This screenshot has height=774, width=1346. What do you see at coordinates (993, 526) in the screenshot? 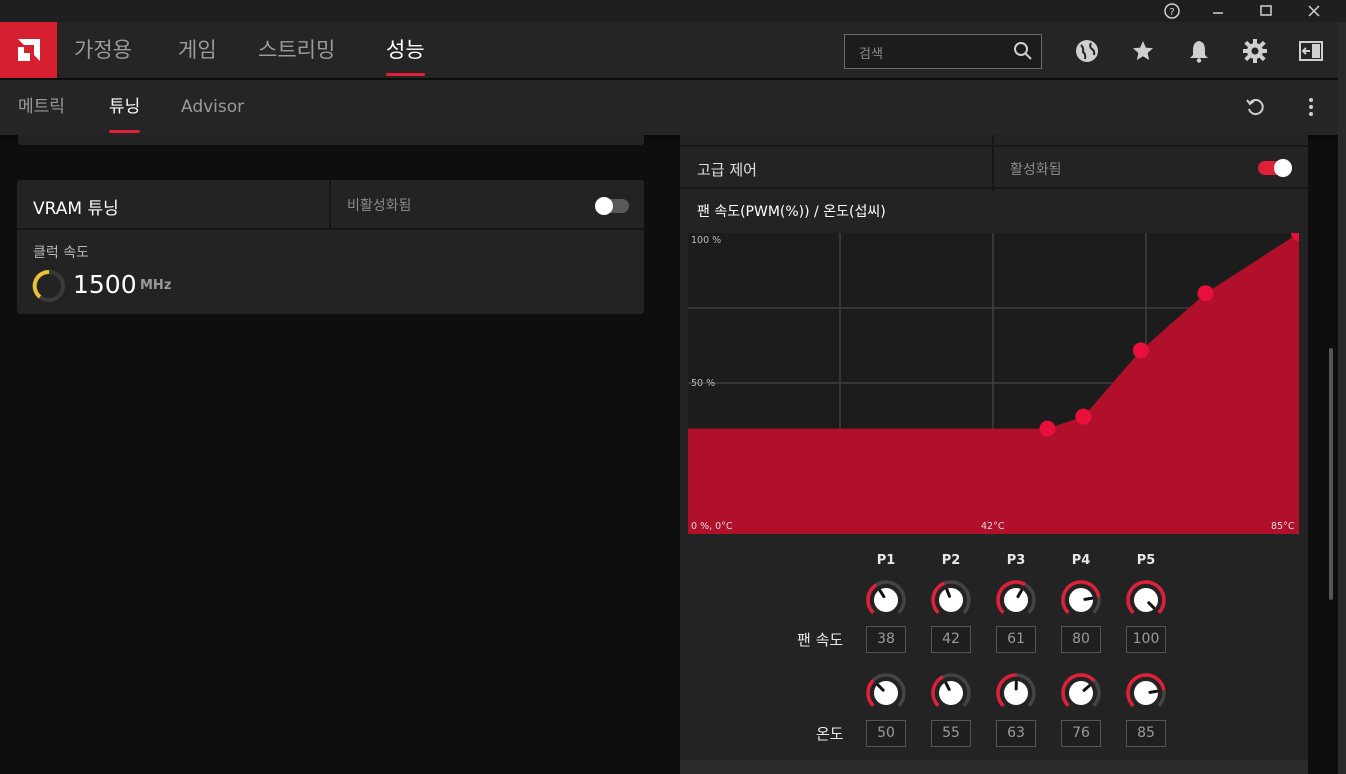
I see `x-mid-label: 42°C` at bounding box center [993, 526].